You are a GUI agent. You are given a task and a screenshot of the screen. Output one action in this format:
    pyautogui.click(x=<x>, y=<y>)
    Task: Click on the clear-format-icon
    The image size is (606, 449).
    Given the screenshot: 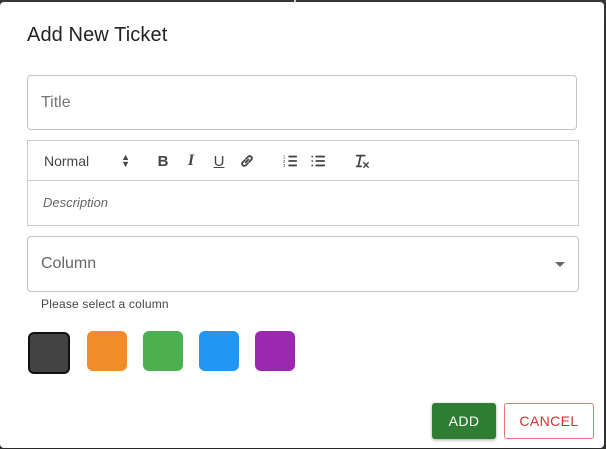 What is the action you would take?
    pyautogui.click(x=362, y=161)
    